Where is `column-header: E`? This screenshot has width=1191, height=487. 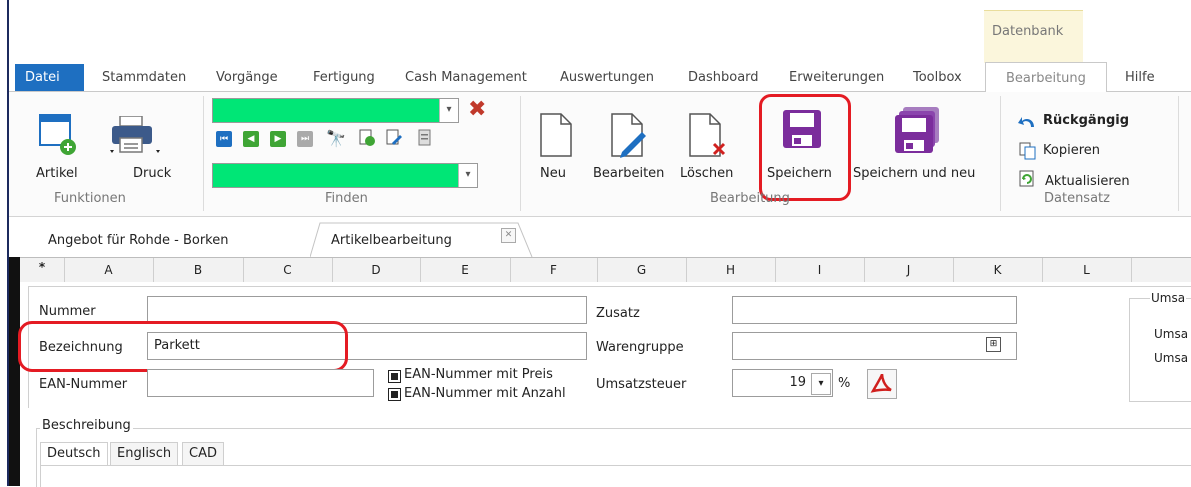
column-header: E is located at coordinates (465, 270).